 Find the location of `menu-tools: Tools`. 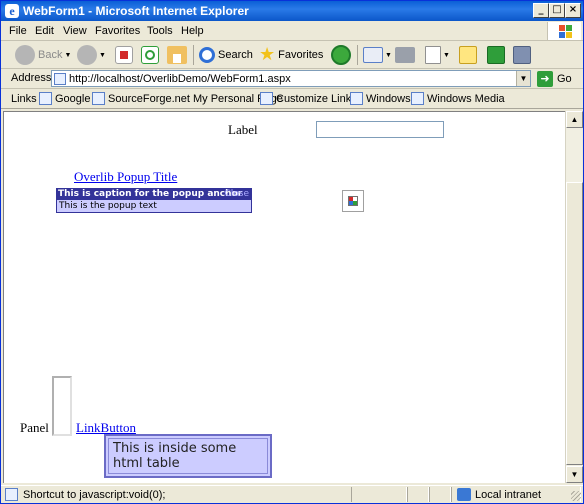

menu-tools: Tools is located at coordinates (160, 31).